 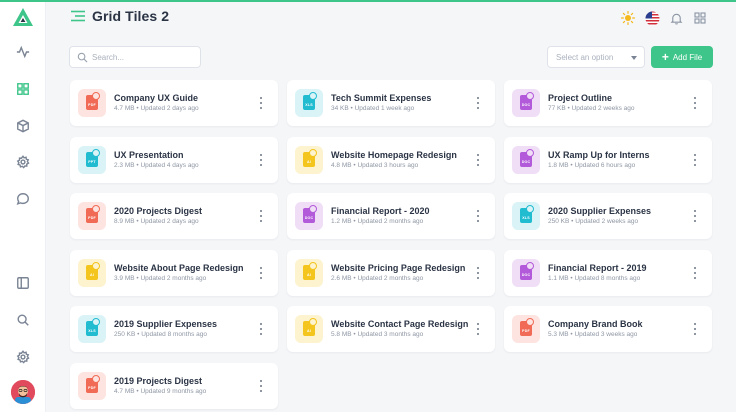 What do you see at coordinates (23, 89) in the screenshot?
I see `sidebar-item-grid` at bounding box center [23, 89].